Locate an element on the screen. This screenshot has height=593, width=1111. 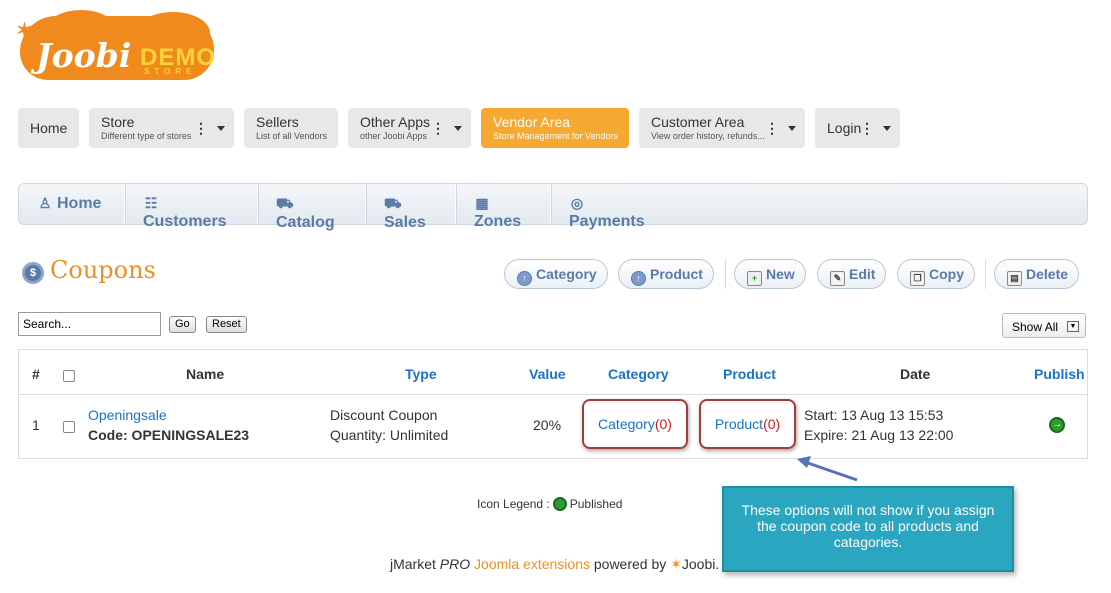
button-label: Edit is located at coordinates (862, 274).